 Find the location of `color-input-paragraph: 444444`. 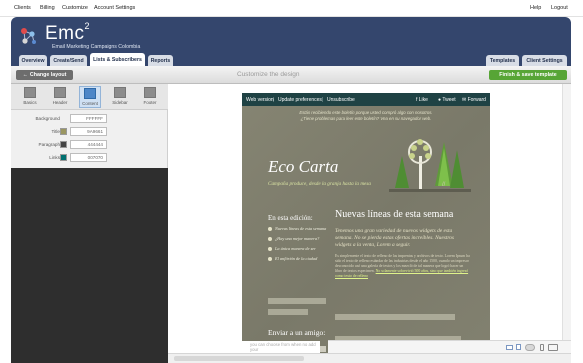

color-input-paragraph: 444444 is located at coordinates (88, 144).